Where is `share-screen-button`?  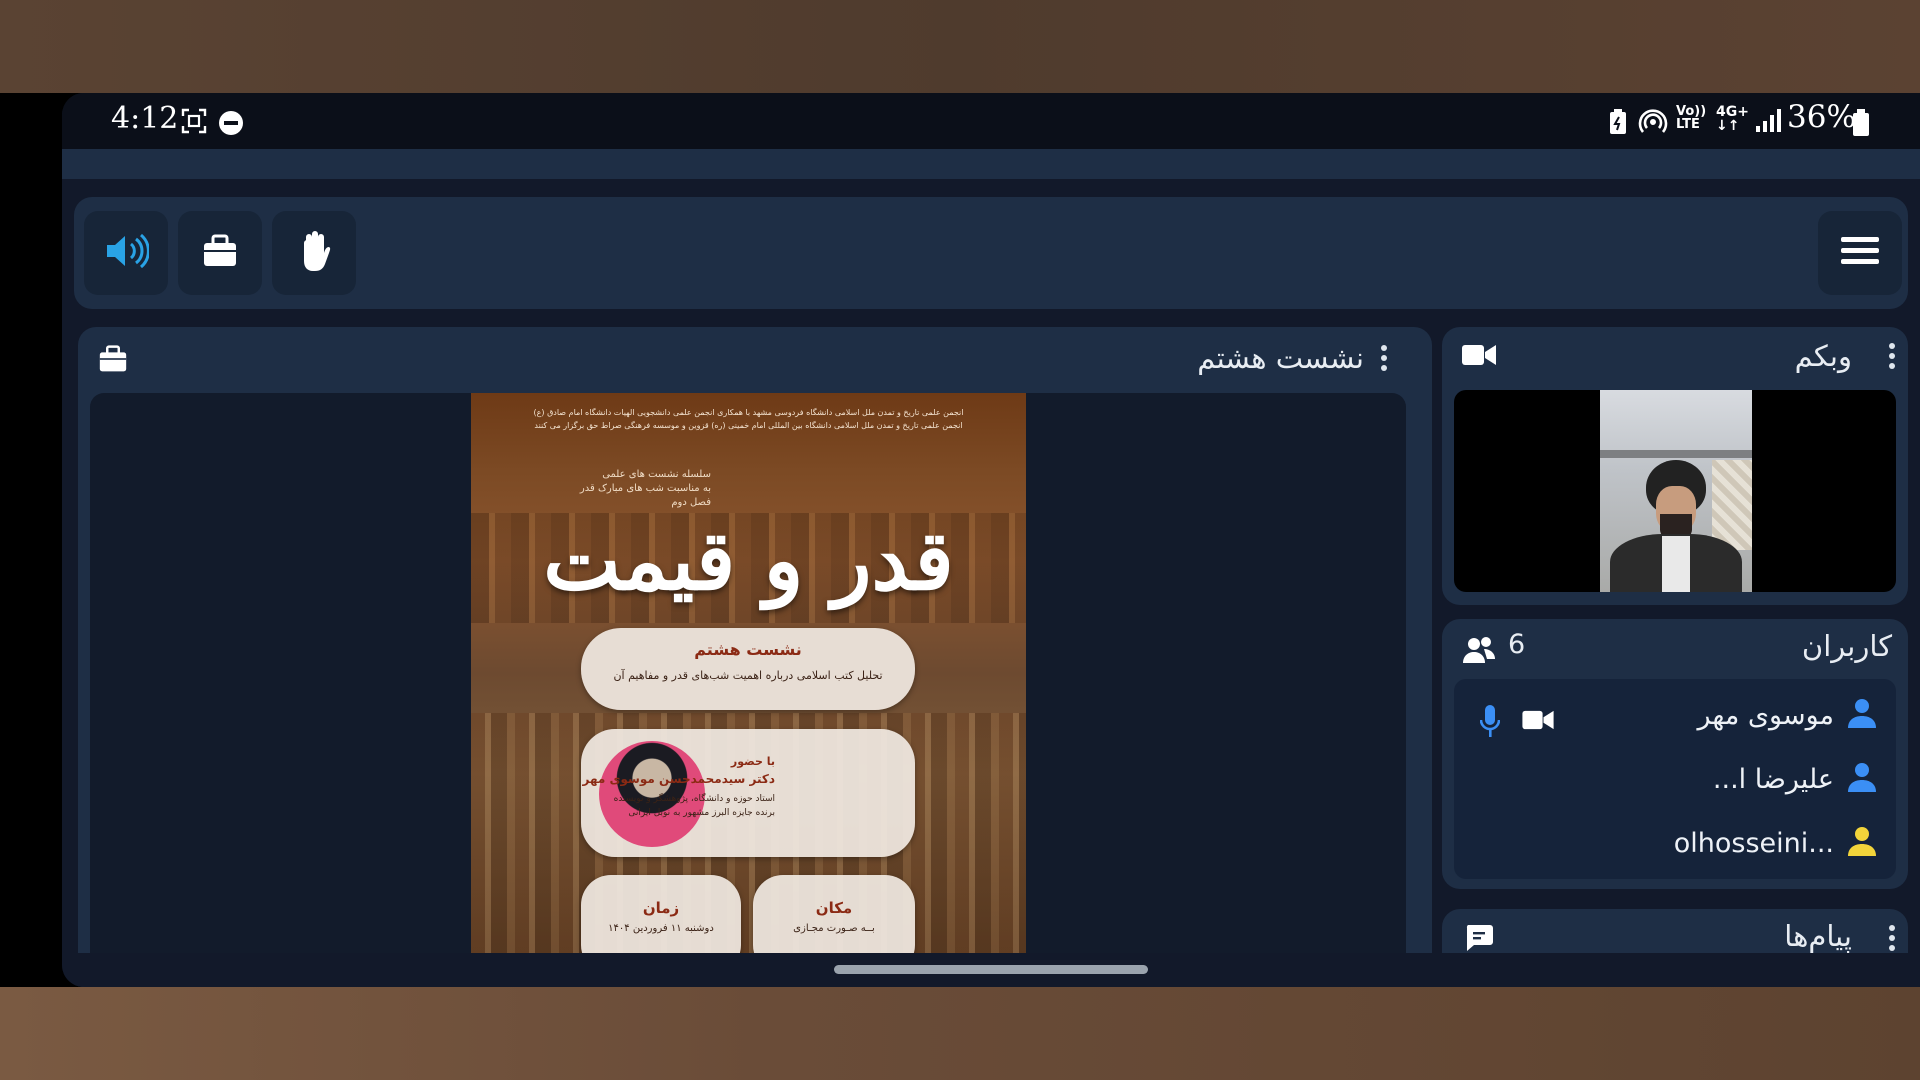
share-screen-button is located at coordinates (220, 253).